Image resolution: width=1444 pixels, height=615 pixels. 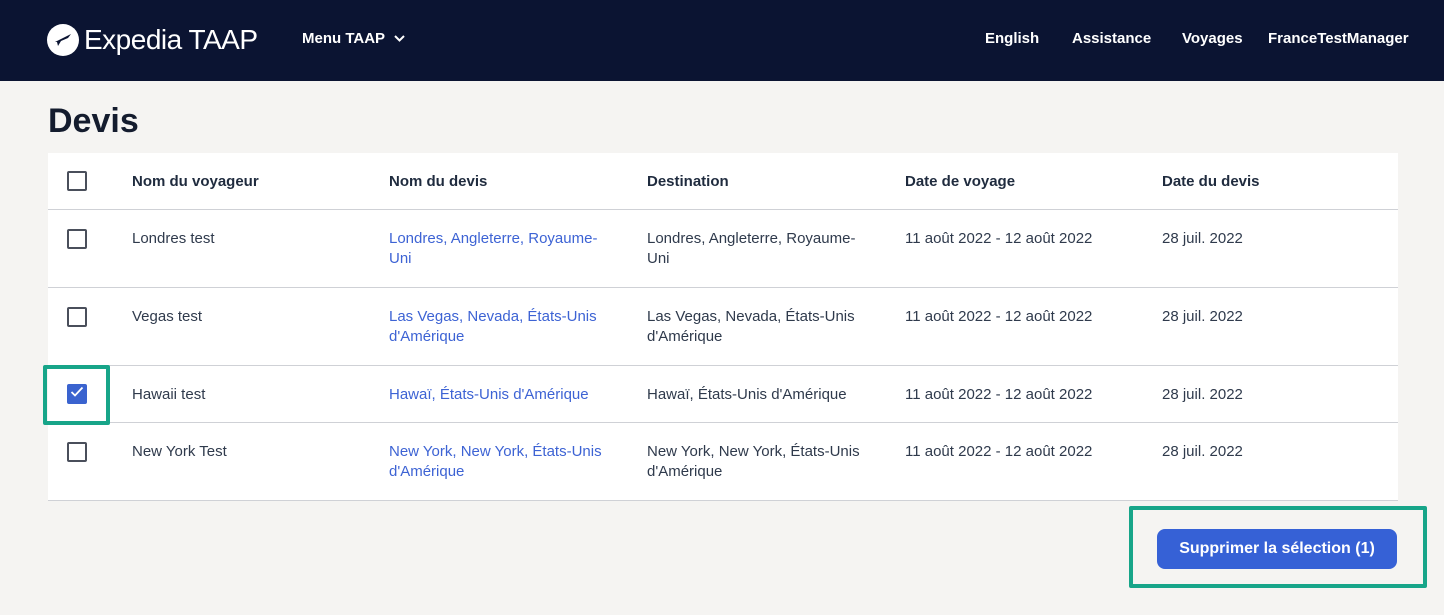 What do you see at coordinates (76, 395) in the screenshot?
I see `checkbox-highlight-frame` at bounding box center [76, 395].